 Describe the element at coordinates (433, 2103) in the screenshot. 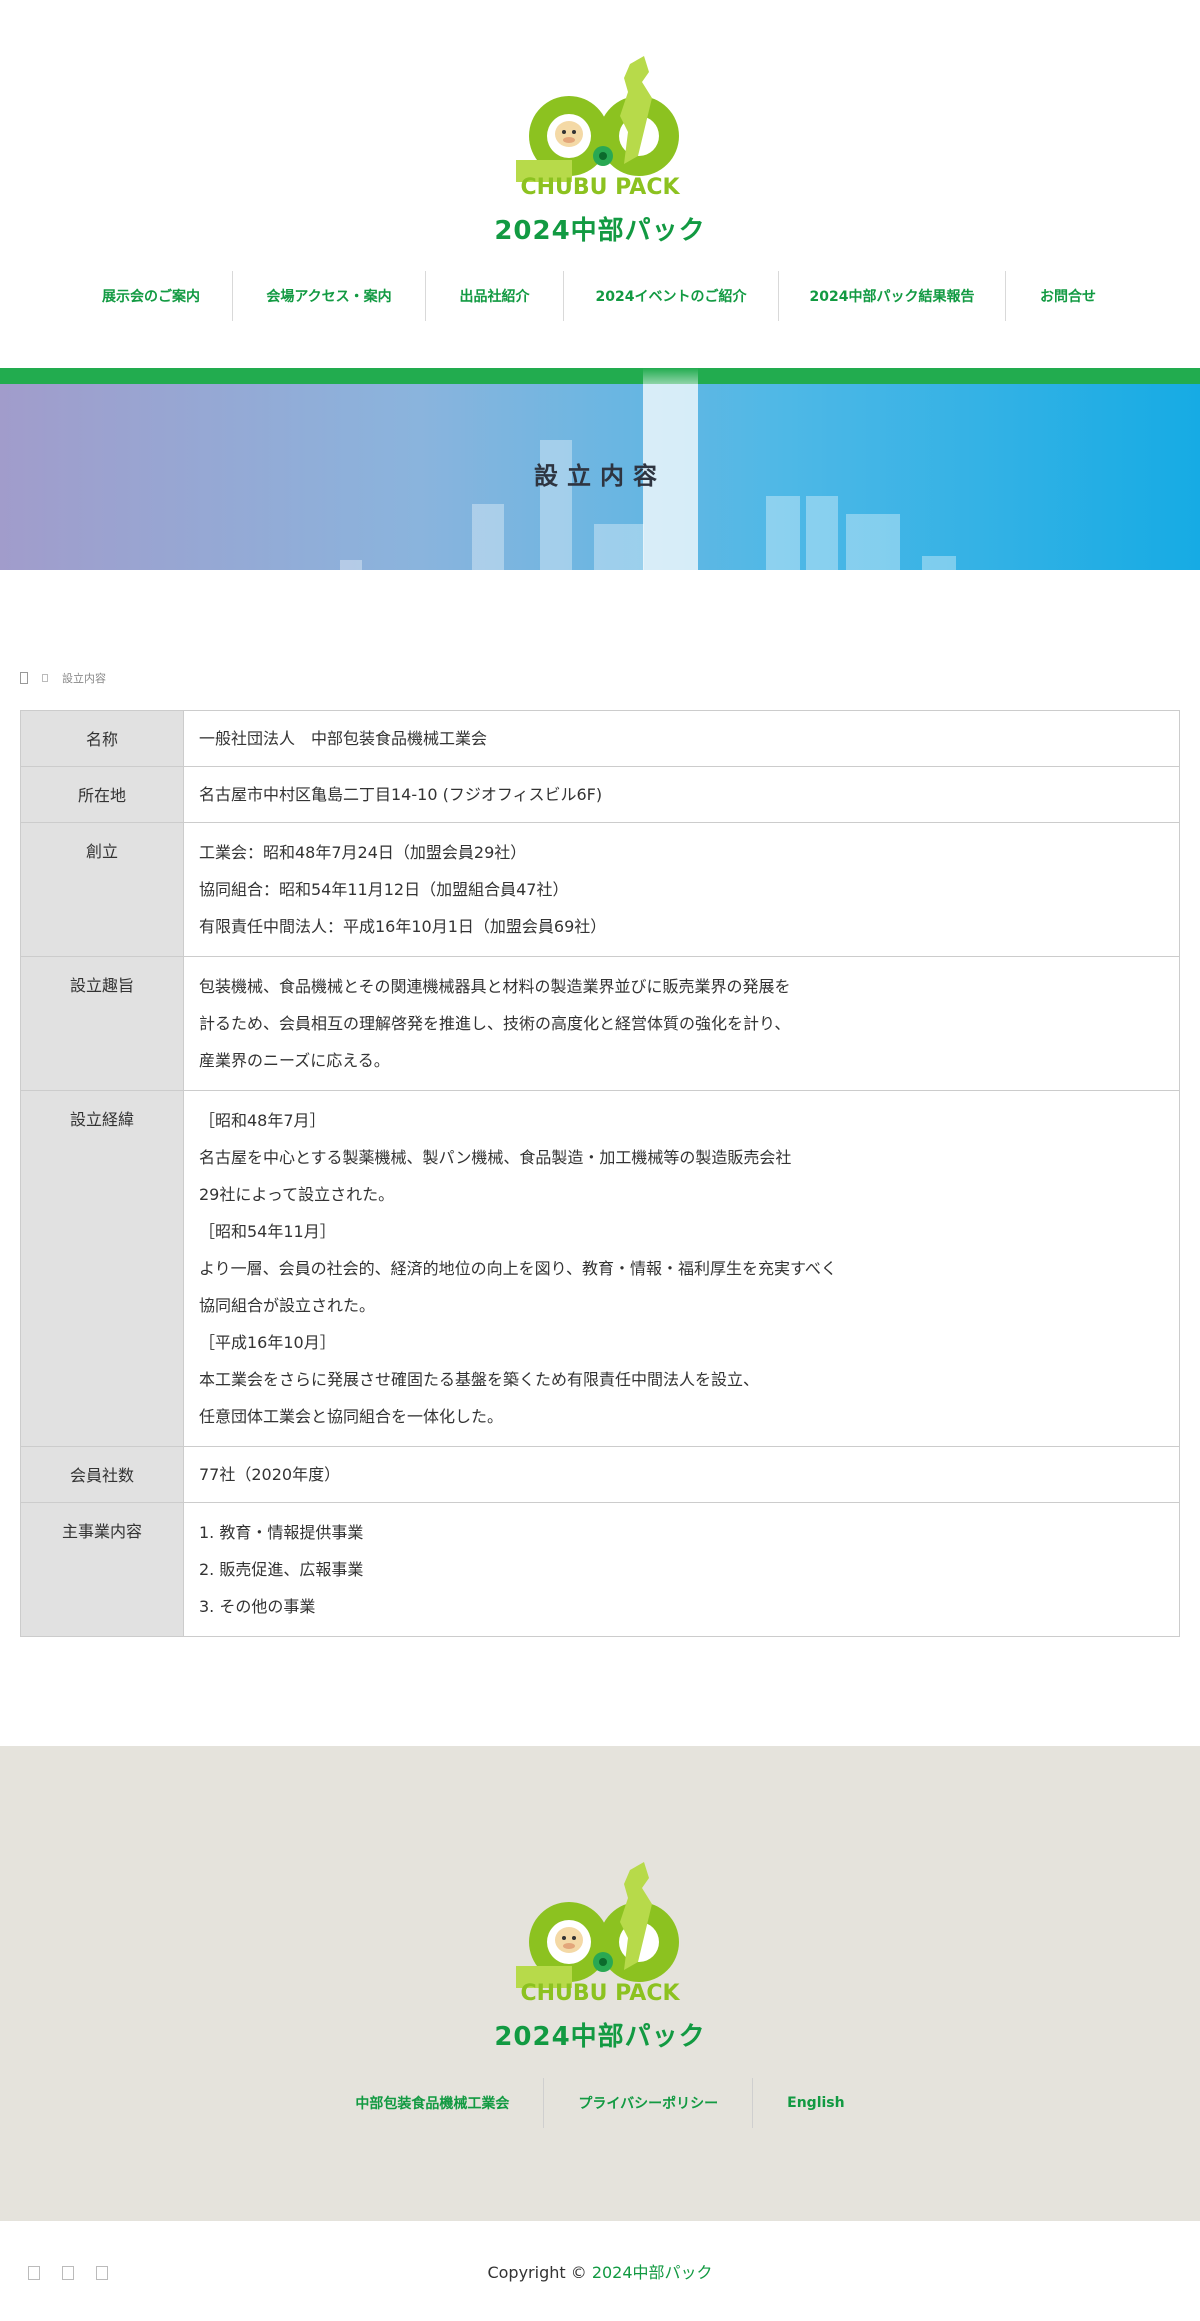

I see `footer-link-association: 中部包装食品機械工業会` at that location.